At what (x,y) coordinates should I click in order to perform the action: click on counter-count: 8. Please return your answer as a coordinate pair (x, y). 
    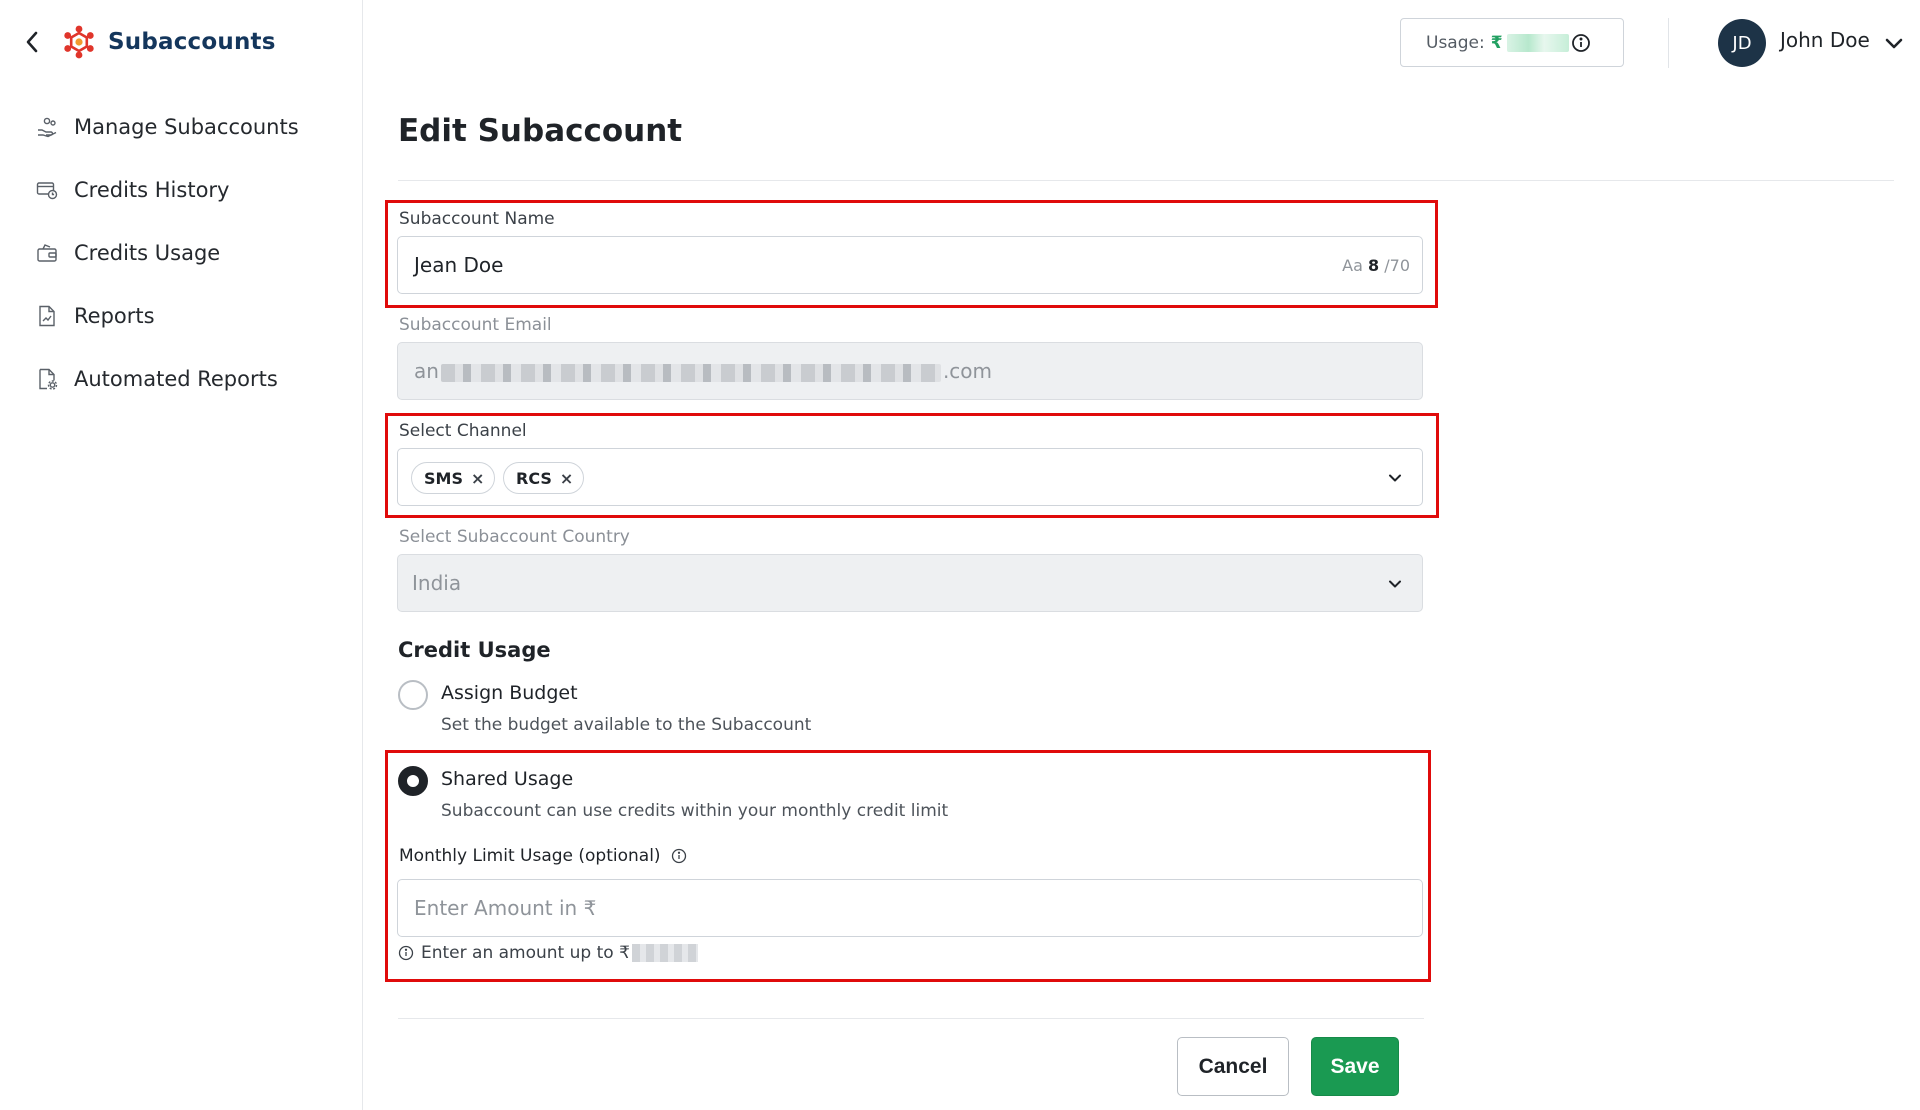
    Looking at the image, I should click on (1374, 265).